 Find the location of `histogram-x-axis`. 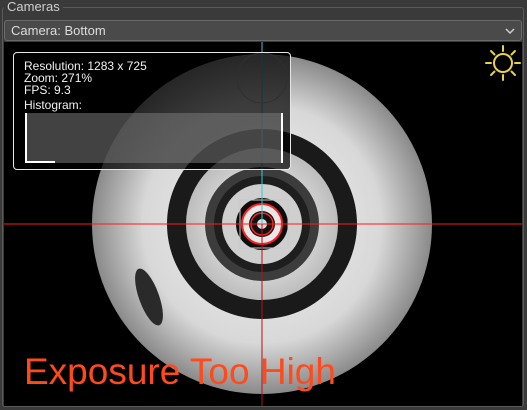

histogram-x-axis is located at coordinates (40, 162).